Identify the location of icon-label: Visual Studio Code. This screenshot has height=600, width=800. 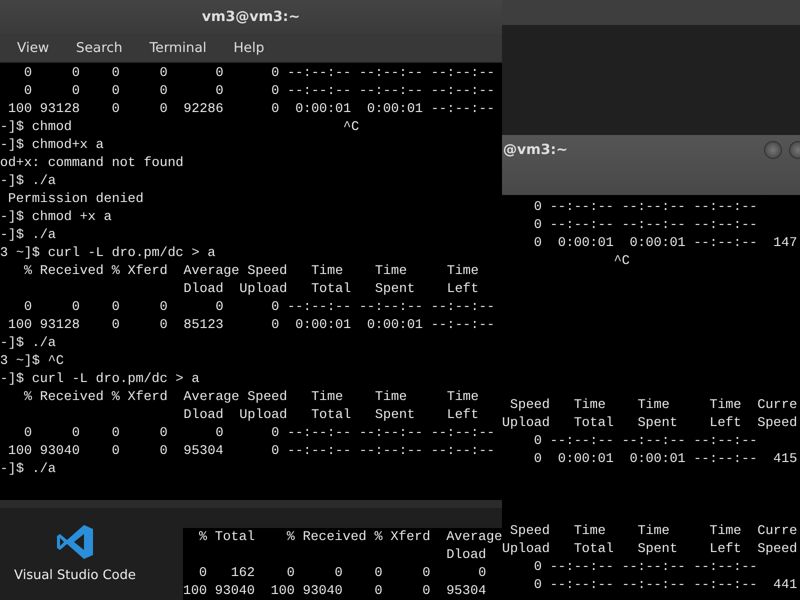
(75, 575).